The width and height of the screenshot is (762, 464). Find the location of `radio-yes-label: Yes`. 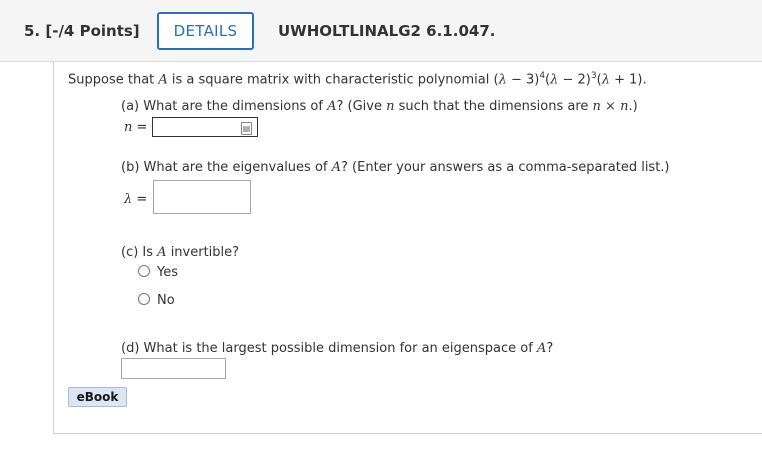

radio-yes-label: Yes is located at coordinates (167, 272).